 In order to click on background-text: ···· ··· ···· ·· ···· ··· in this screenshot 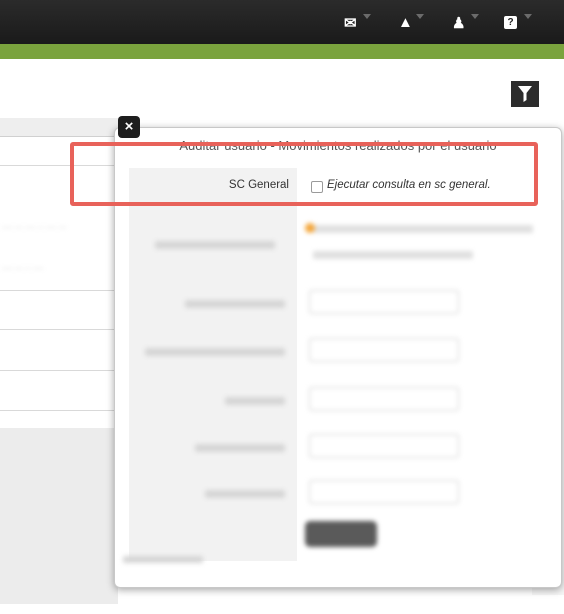, I will do `click(34, 227)`.